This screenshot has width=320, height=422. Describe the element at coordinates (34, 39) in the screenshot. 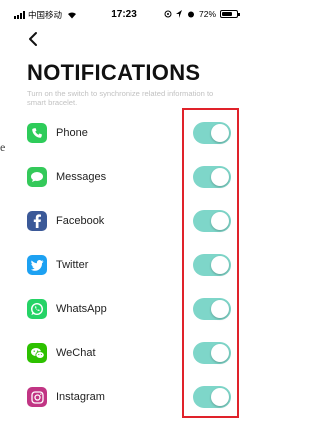

I see `back-chevron-icon` at that location.